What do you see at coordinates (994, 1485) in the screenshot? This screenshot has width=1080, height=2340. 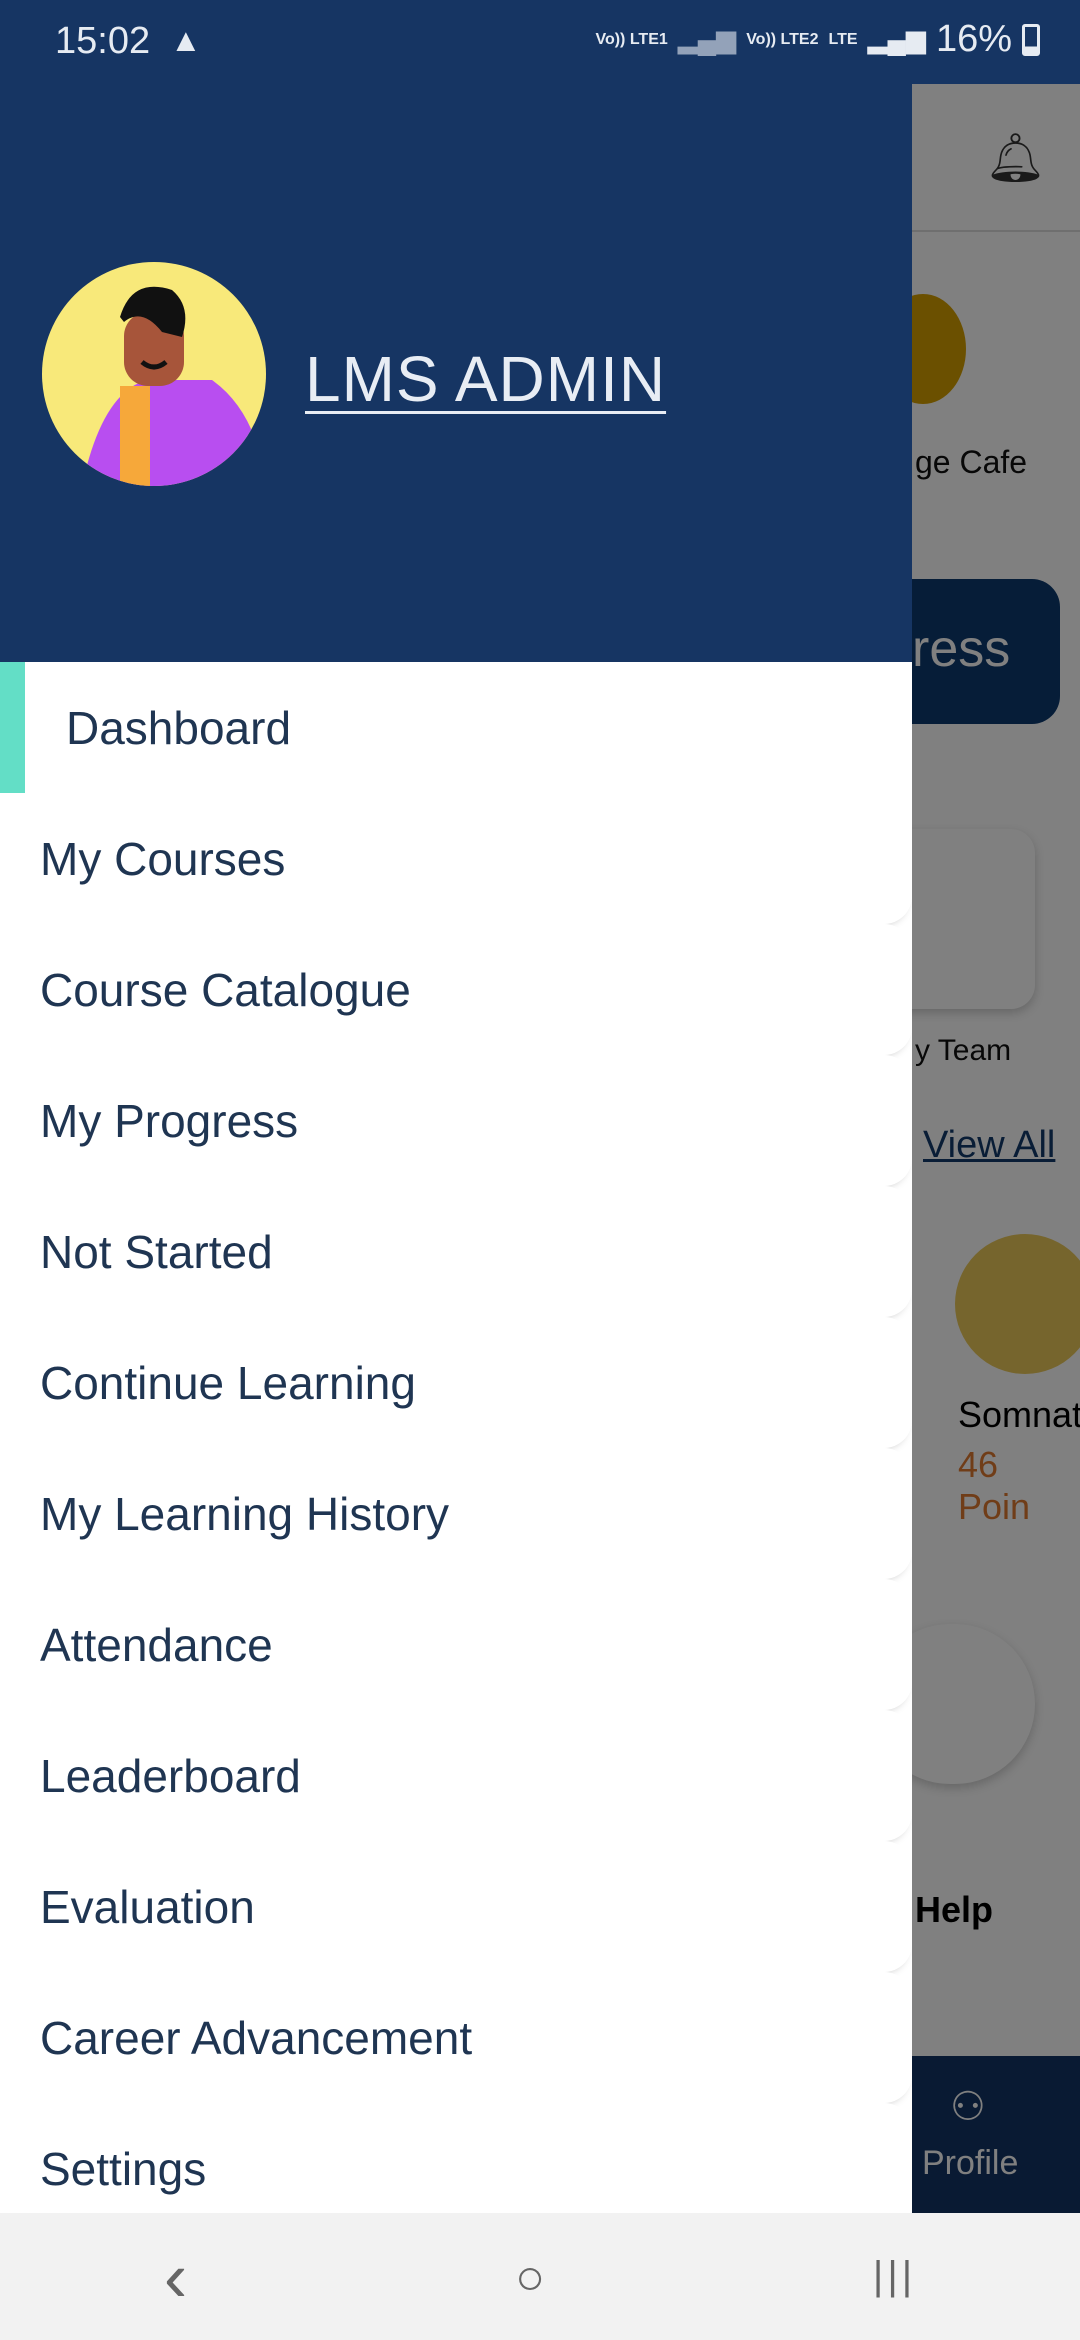 I see `leader-points: 46 Poin` at bounding box center [994, 1485].